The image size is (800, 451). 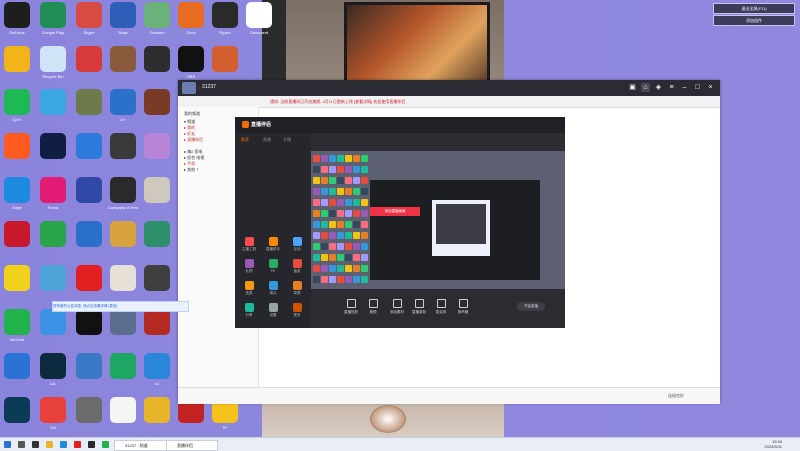 What do you see at coordinates (645, 87) in the screenshot?
I see `home-icon: ⌂` at bounding box center [645, 87].